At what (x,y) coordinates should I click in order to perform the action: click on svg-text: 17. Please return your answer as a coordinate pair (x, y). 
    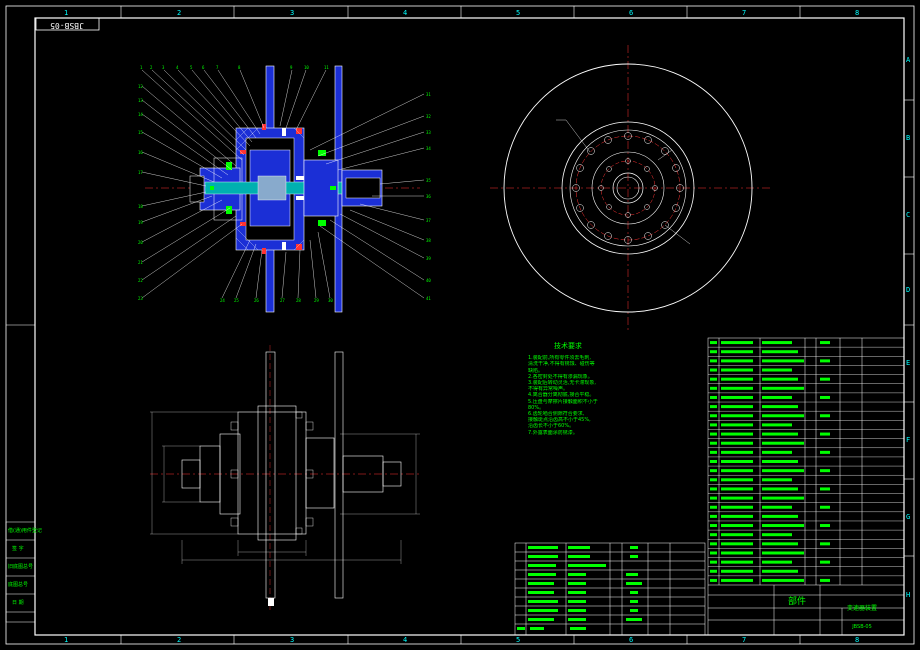
    Looking at the image, I should click on (140, 172).